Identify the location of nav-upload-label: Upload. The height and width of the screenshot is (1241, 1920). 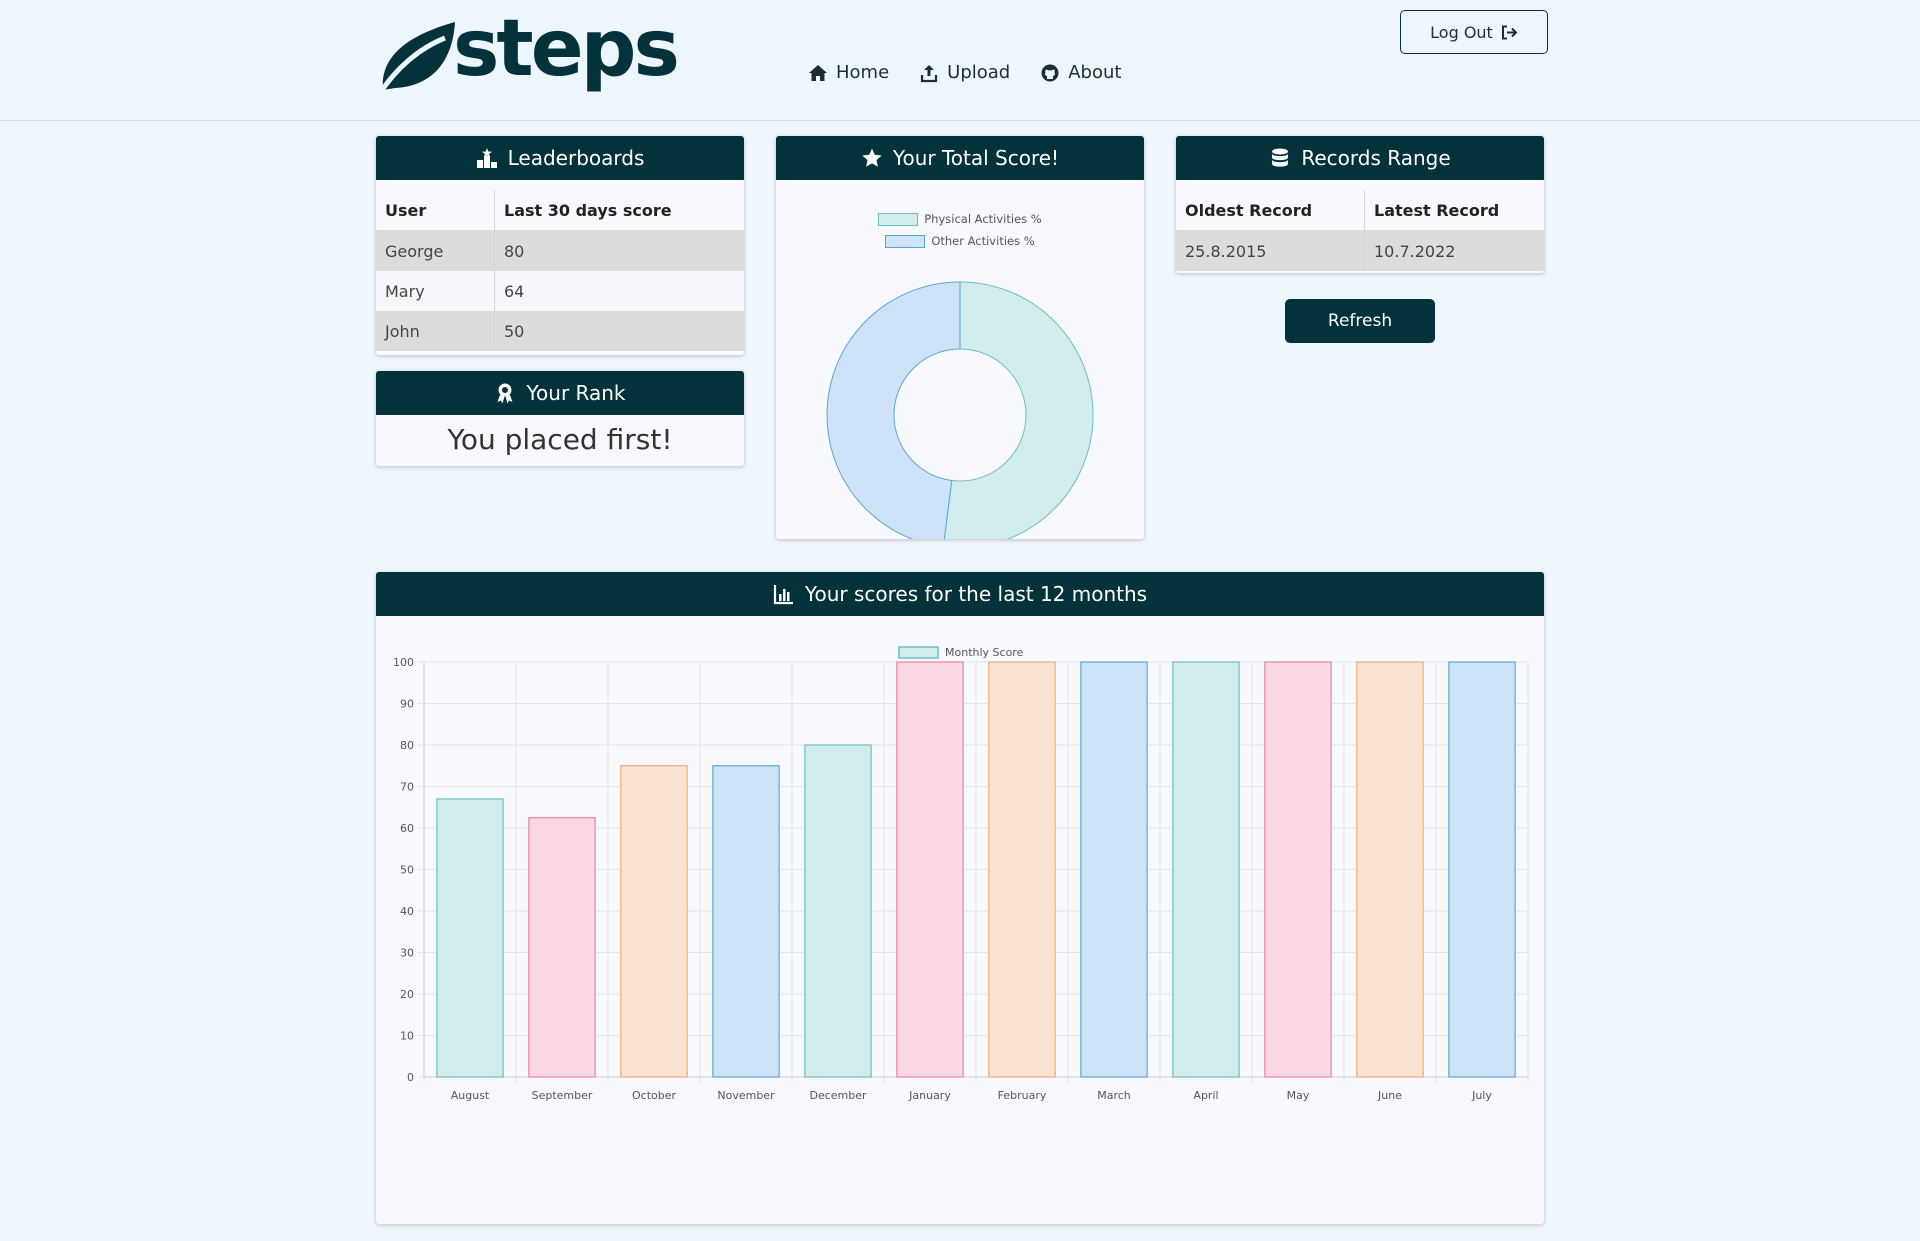
(979, 72).